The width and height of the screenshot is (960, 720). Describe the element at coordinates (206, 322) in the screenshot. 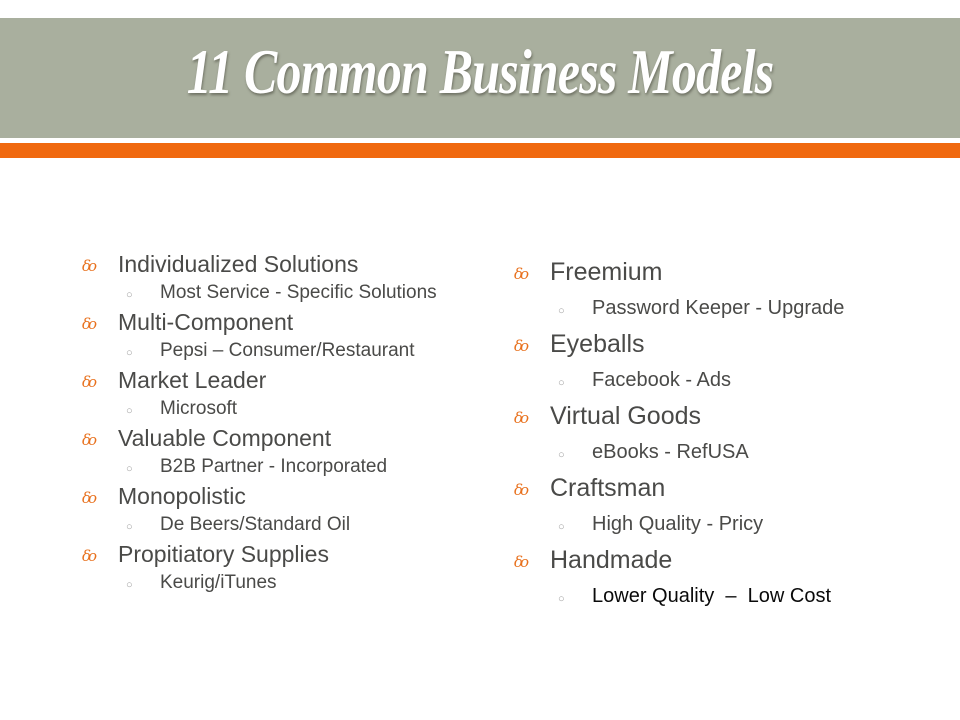

I see `bullet-label: Multi-Component` at that location.